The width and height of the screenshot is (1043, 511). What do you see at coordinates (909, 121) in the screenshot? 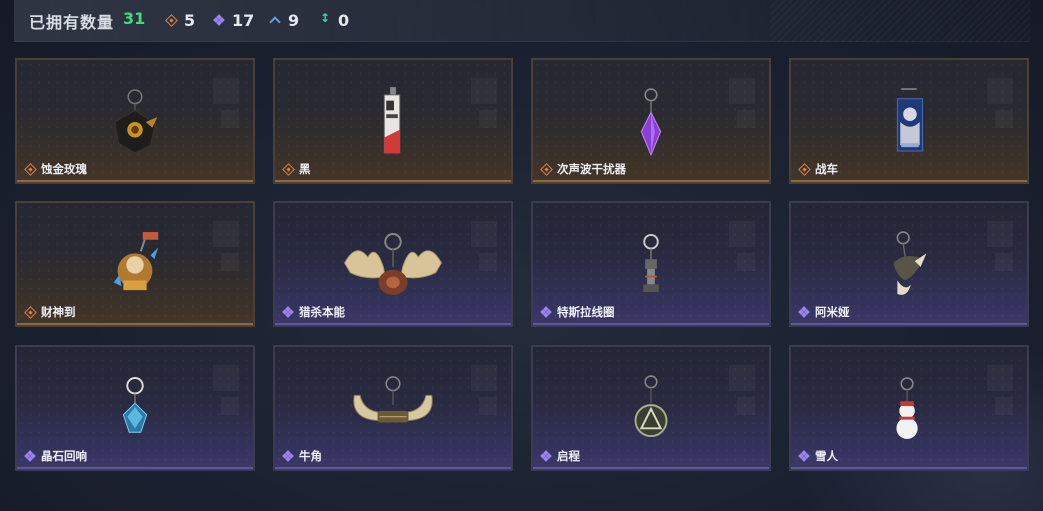
I see `item-card: 战车` at bounding box center [909, 121].